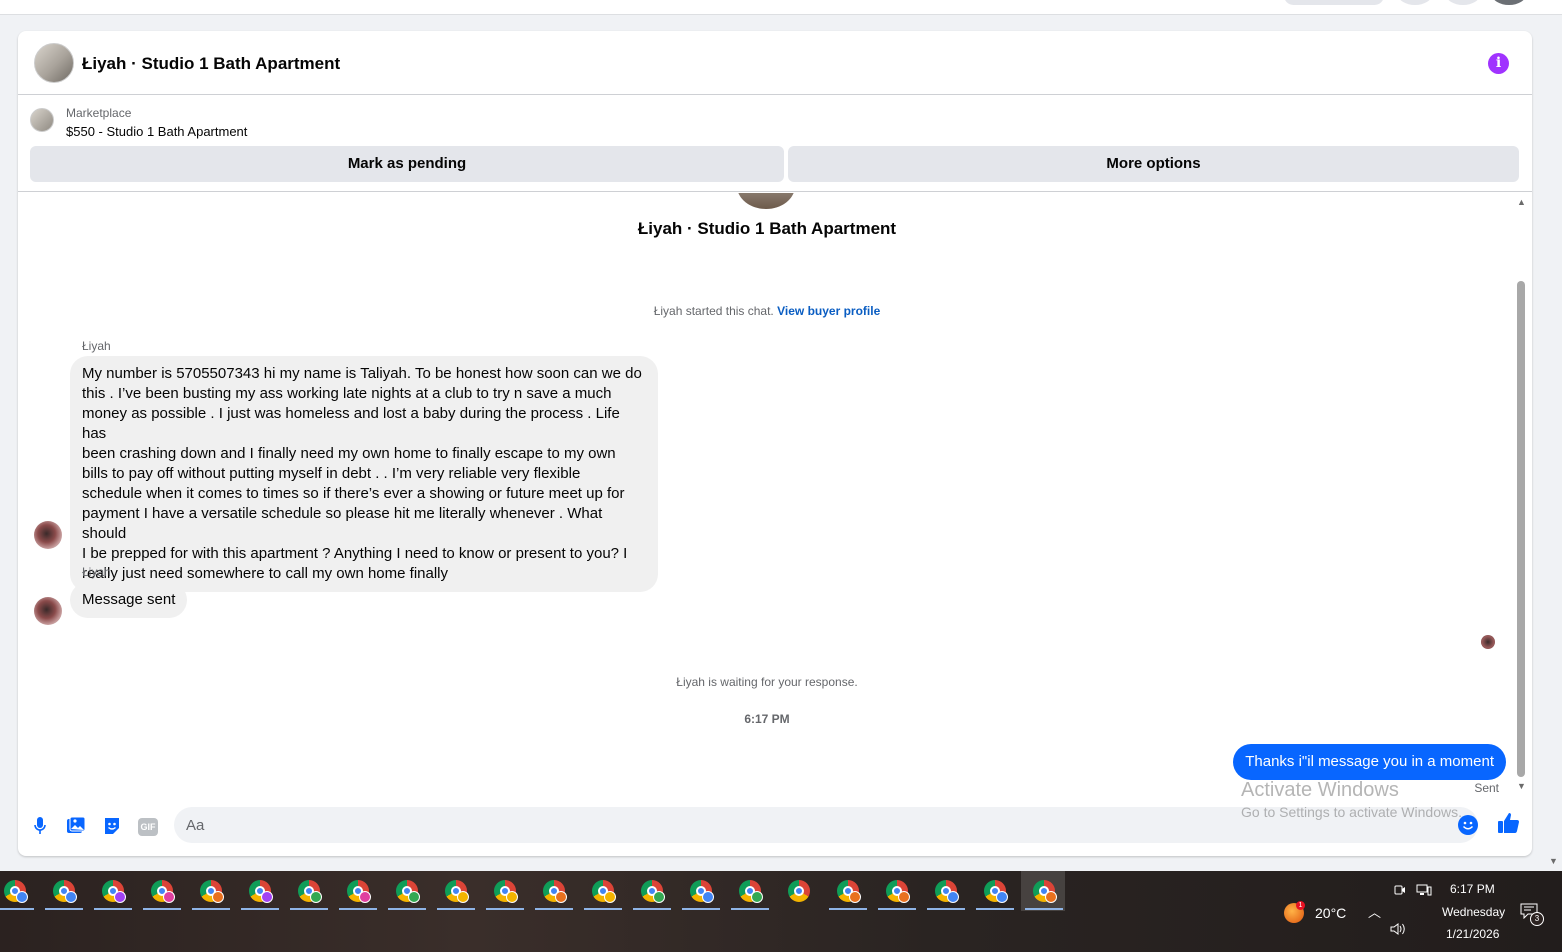  What do you see at coordinates (1330, 913) in the screenshot?
I see `weather-temperature: 20°C` at bounding box center [1330, 913].